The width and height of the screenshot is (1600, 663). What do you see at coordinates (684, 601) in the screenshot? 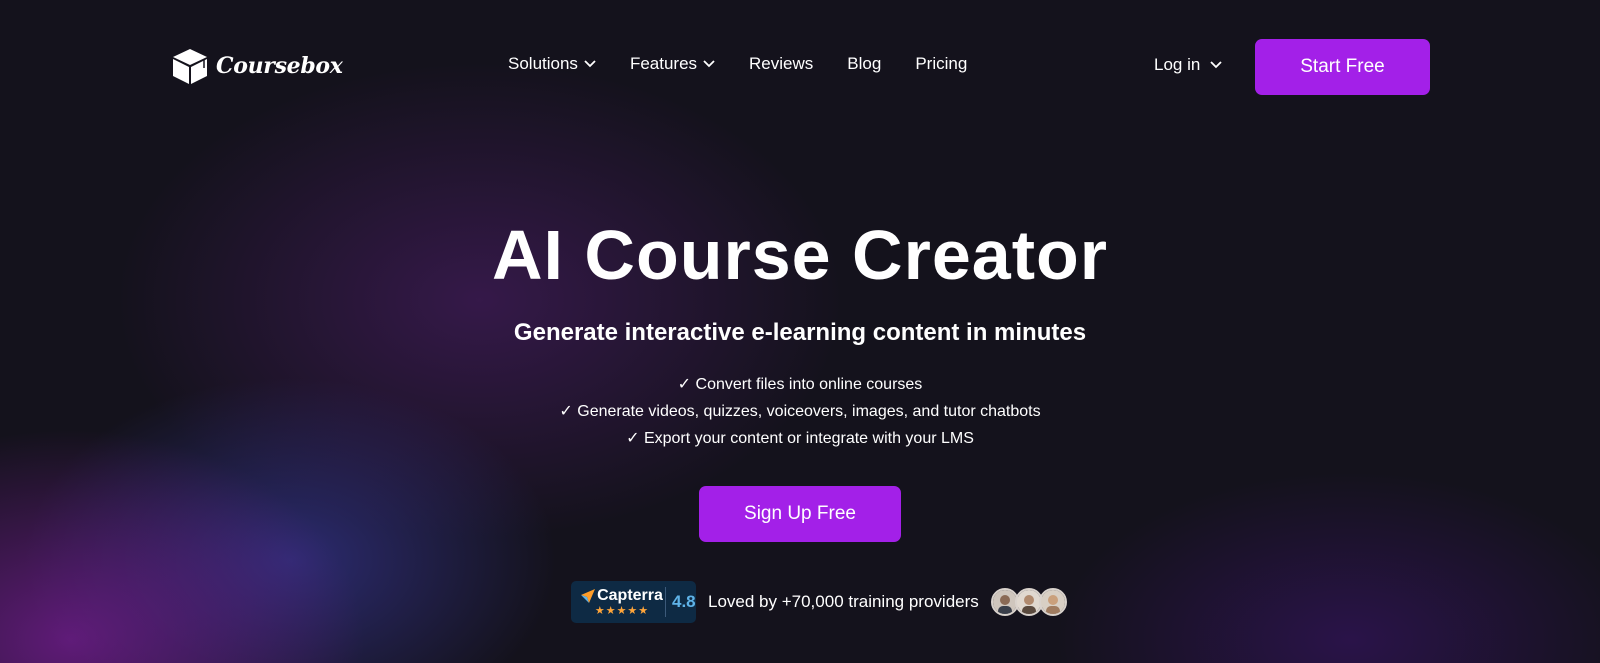
I see `capterra-rating: 4.8` at bounding box center [684, 601].